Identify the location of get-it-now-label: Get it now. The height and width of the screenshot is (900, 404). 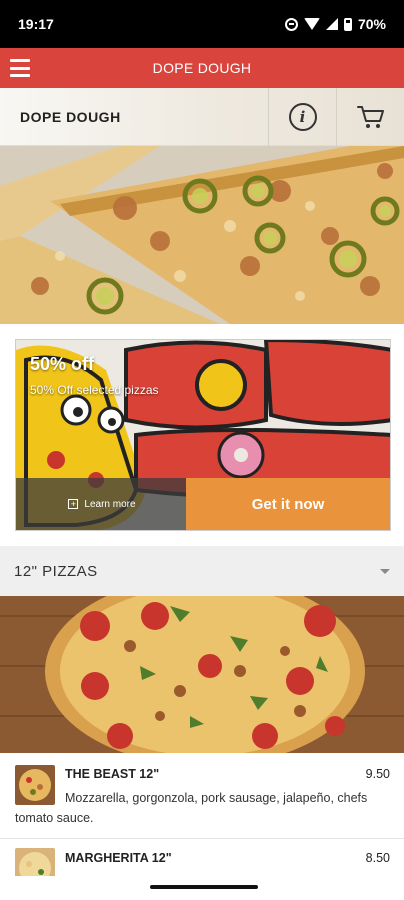
(288, 504).